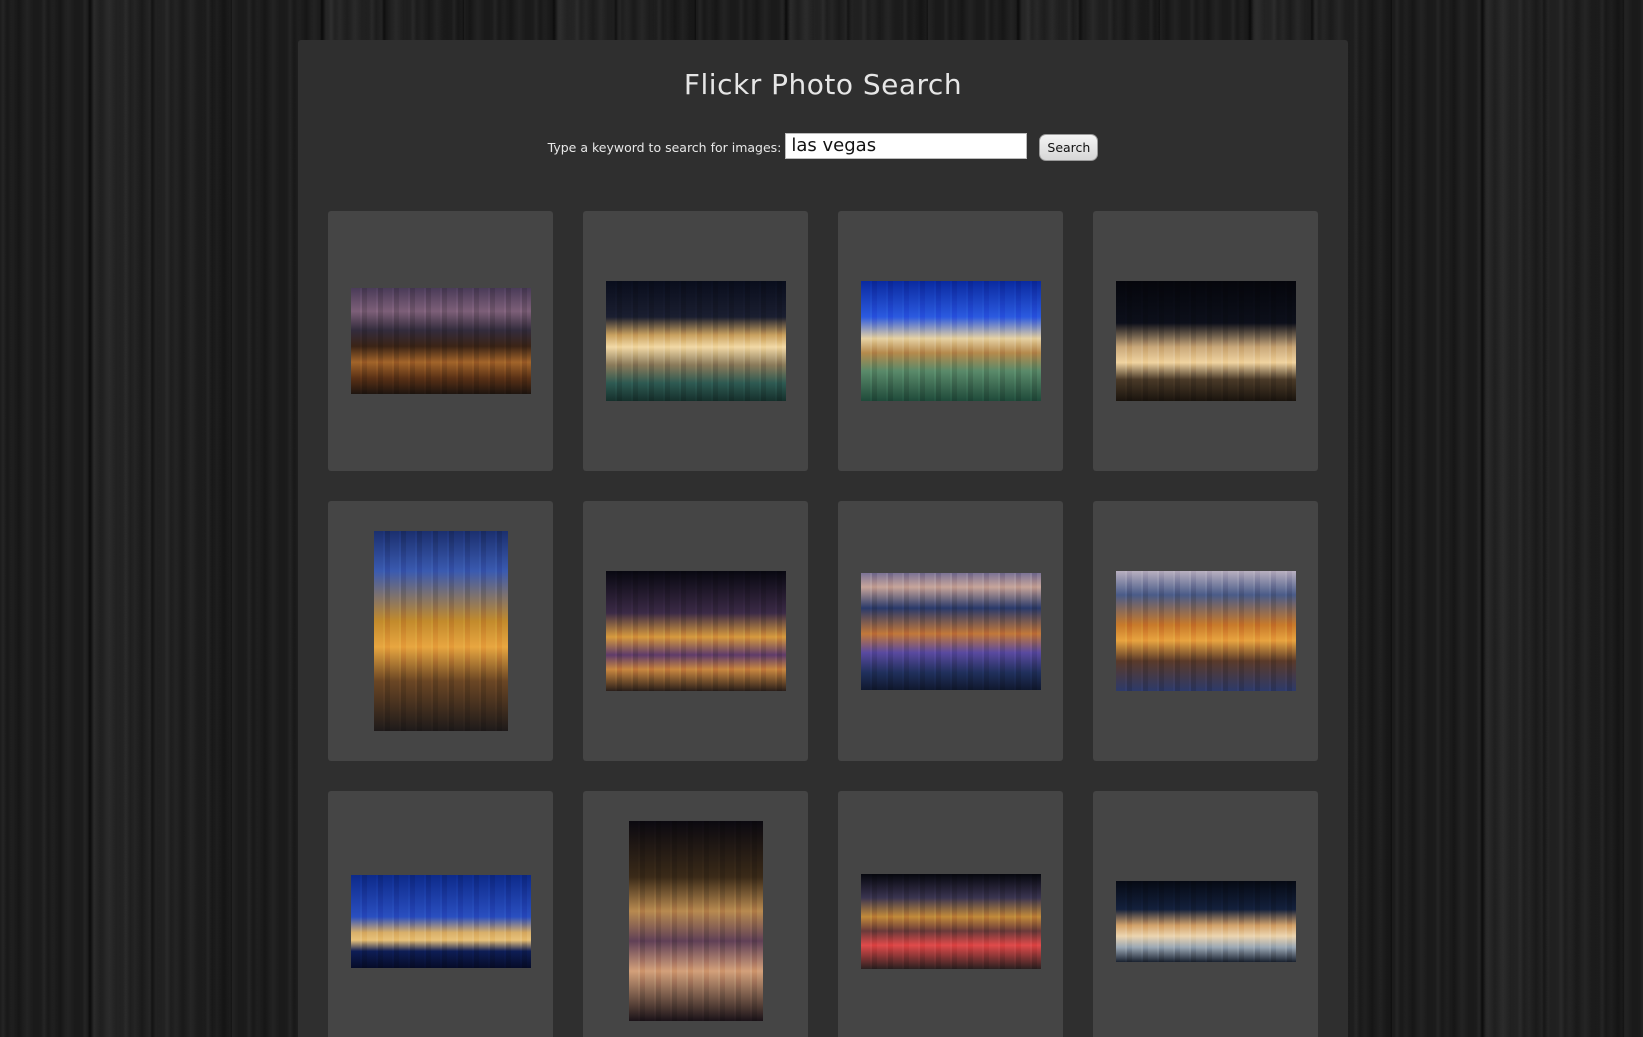  What do you see at coordinates (823, 84) in the screenshot?
I see `page-title: Flickr Photo Search` at bounding box center [823, 84].